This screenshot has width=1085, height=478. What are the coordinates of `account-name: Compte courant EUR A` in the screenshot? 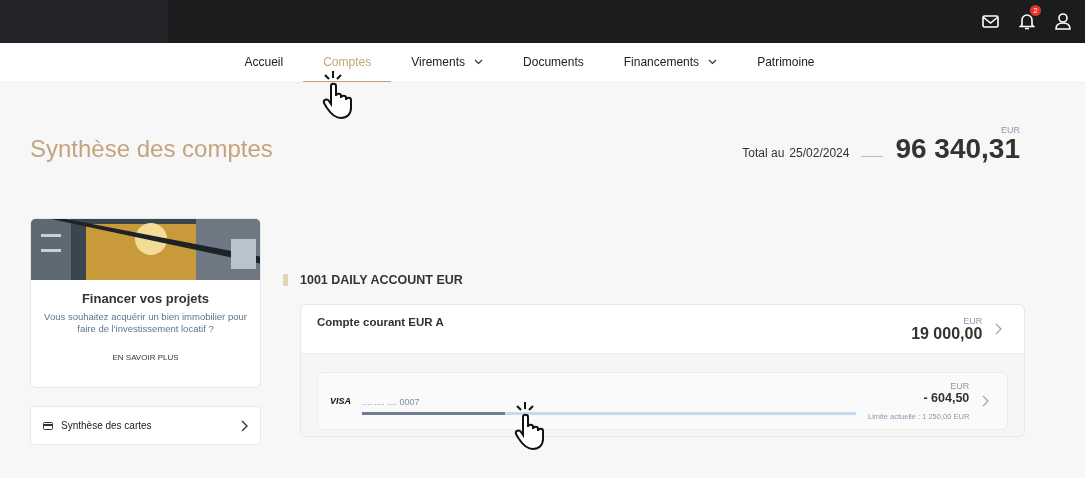 It's located at (380, 322).